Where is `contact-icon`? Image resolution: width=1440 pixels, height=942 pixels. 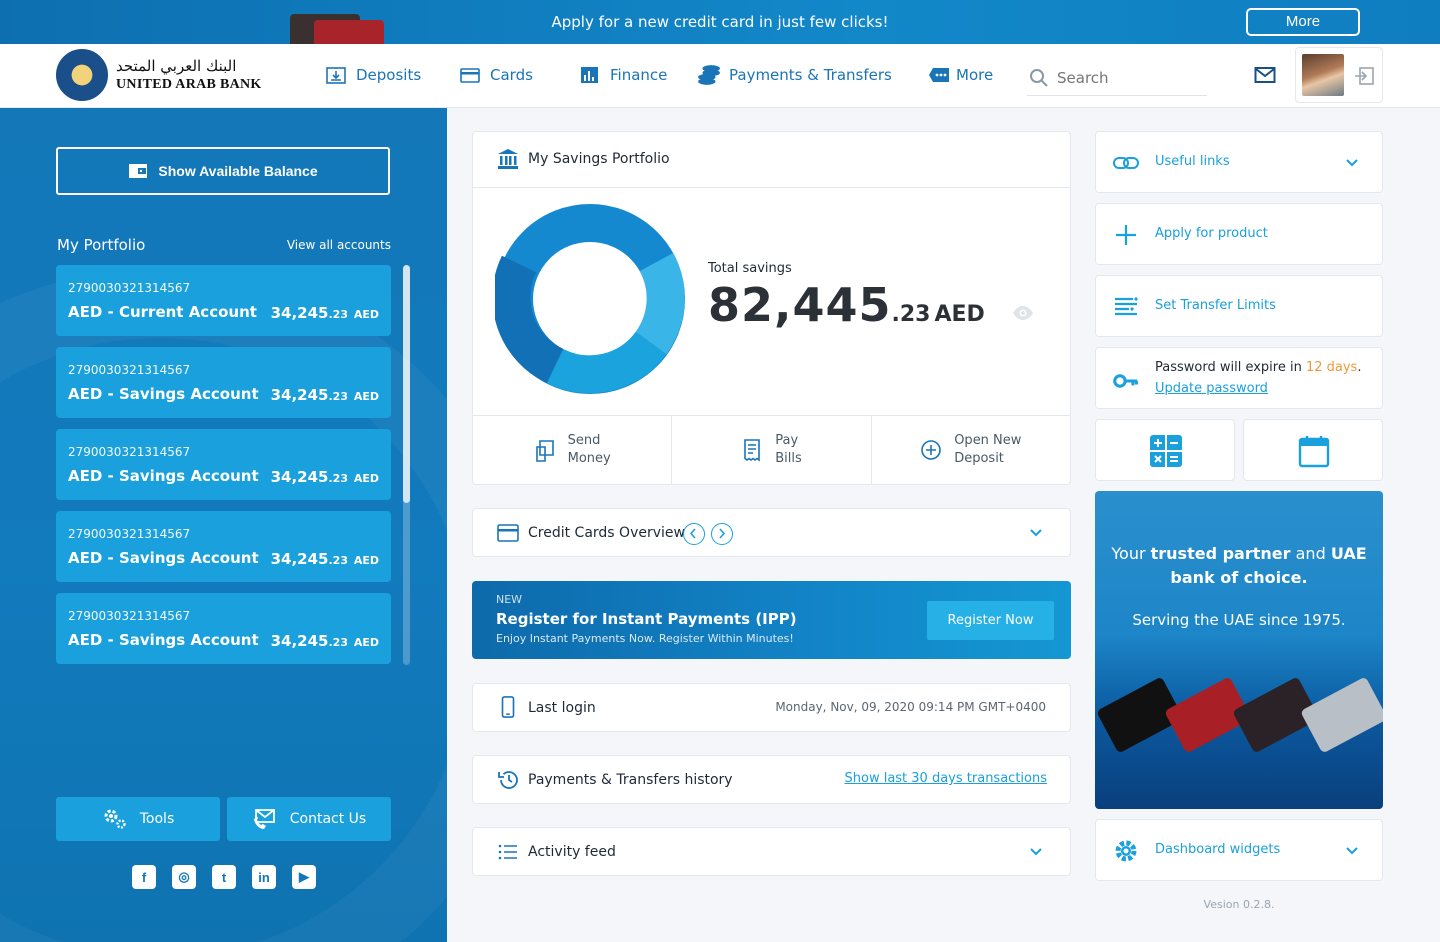 contact-icon is located at coordinates (264, 819).